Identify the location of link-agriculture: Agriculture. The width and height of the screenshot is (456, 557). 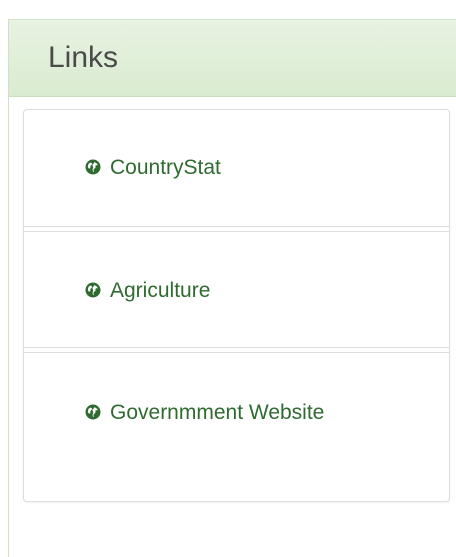
(205, 290).